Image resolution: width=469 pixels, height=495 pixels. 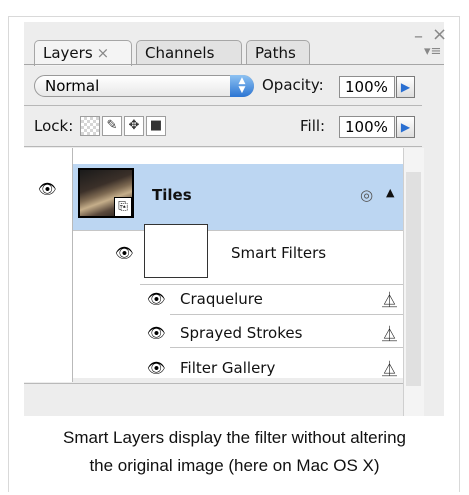 What do you see at coordinates (112, 126) in the screenshot?
I see `lock-paint-icon: ✎` at bounding box center [112, 126].